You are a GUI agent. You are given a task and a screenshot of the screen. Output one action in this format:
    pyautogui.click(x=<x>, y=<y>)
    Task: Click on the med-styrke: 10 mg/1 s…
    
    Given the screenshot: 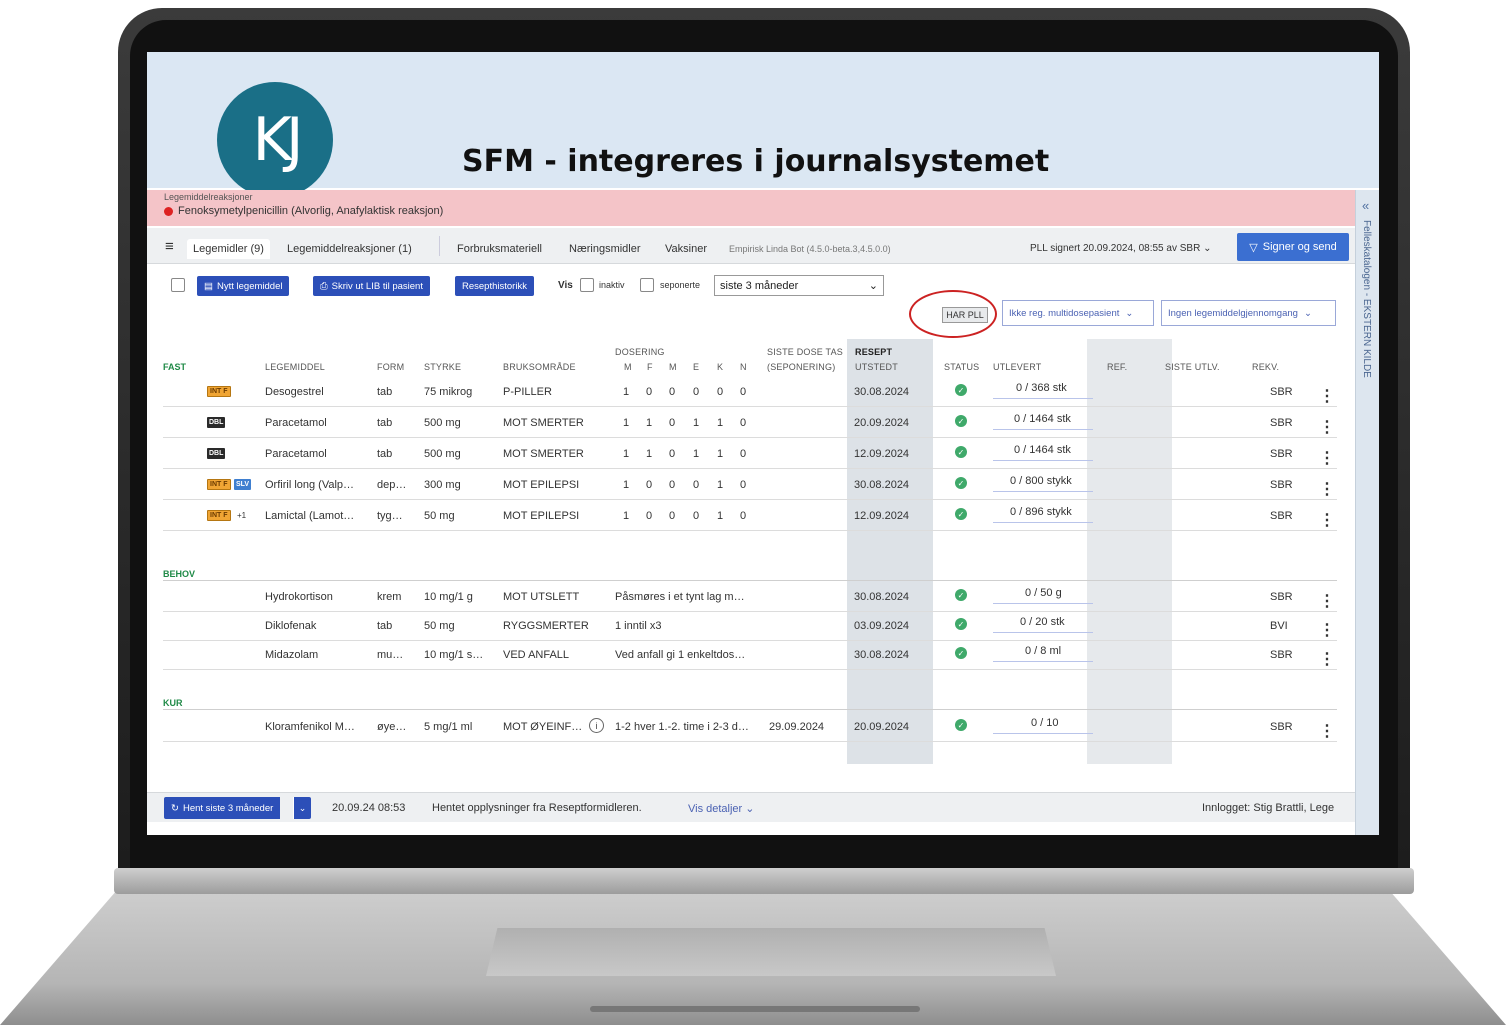 What is the action you would take?
    pyautogui.click(x=454, y=655)
    